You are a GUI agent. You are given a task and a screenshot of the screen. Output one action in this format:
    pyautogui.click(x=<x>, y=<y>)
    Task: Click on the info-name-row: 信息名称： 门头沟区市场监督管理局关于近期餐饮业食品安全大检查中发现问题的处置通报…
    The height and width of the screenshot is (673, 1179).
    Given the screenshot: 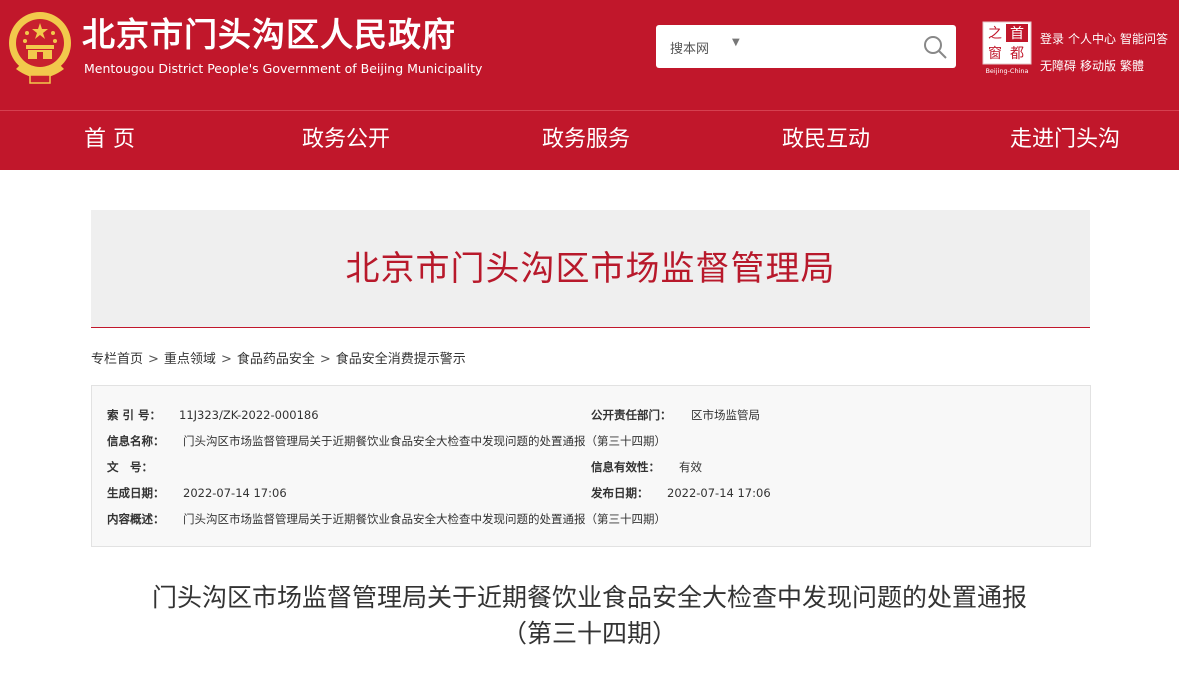 What is the action you would take?
    pyautogui.click(x=386, y=441)
    